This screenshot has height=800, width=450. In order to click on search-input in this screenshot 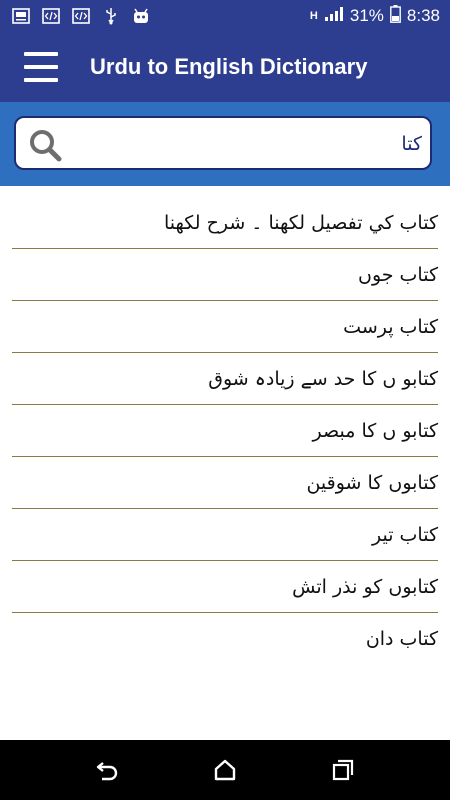, I will do `click(250, 144)`.